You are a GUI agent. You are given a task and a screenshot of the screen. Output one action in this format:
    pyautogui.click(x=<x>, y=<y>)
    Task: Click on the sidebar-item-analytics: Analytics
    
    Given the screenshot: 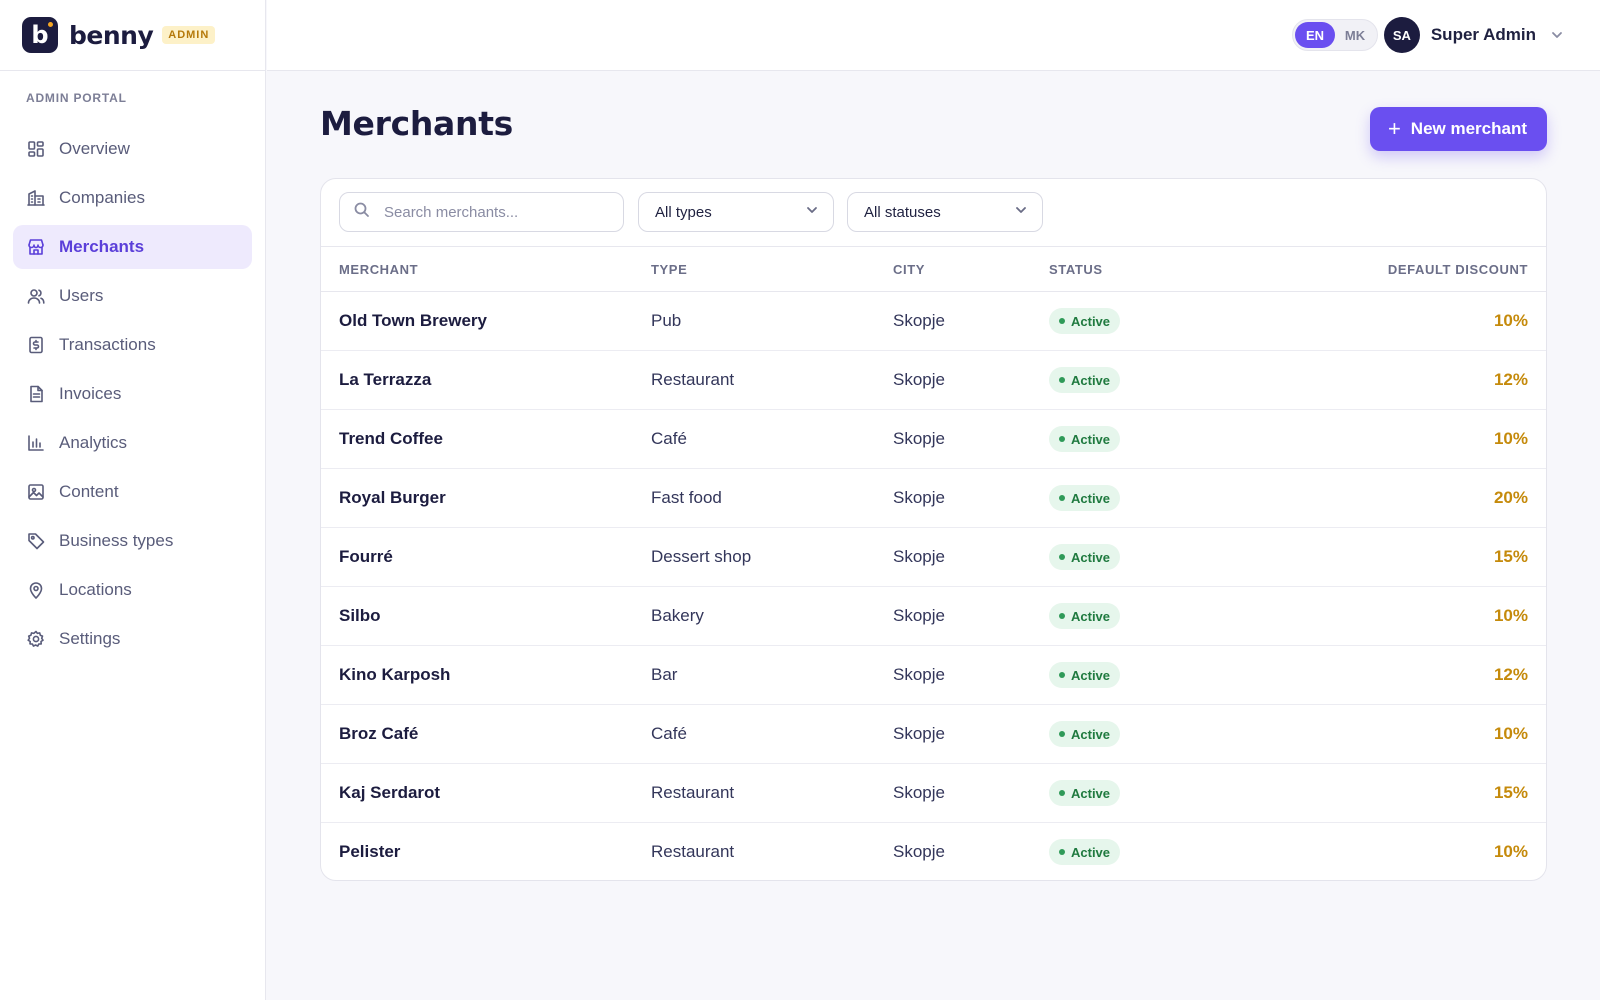 What is the action you would take?
    pyautogui.click(x=132, y=443)
    